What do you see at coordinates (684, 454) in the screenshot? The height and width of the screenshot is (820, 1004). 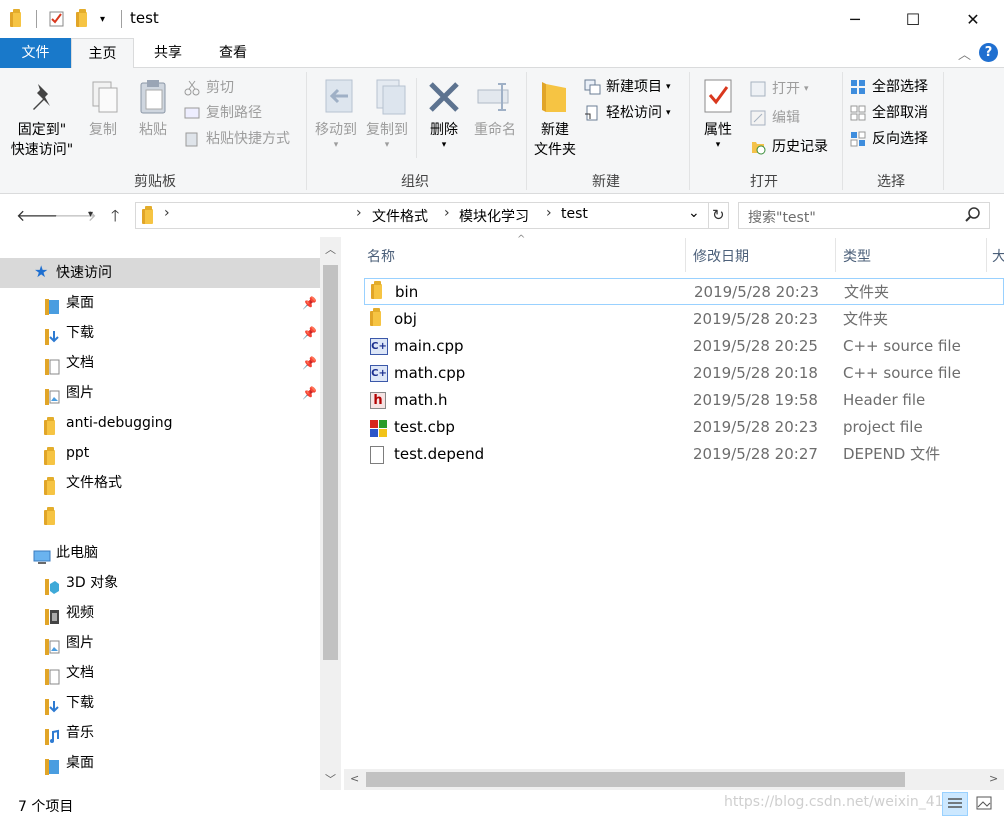 I see `file-row: test.depend 2019/5/28 20:27 DEPEND 文件` at bounding box center [684, 454].